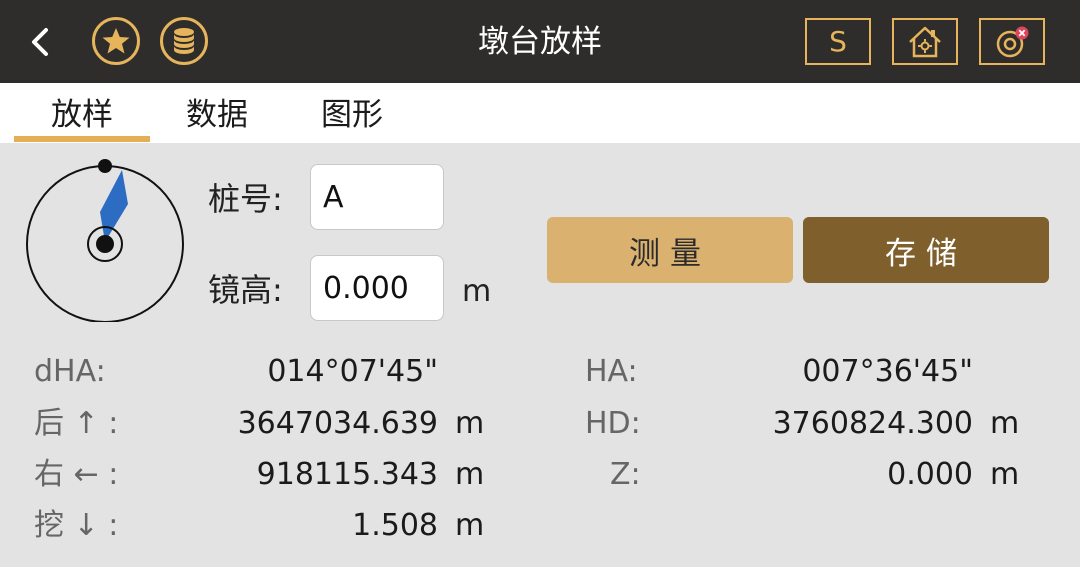 This screenshot has width=1080, height=567. What do you see at coordinates (470, 423) in the screenshot?
I see `back-offset-unit: m` at bounding box center [470, 423].